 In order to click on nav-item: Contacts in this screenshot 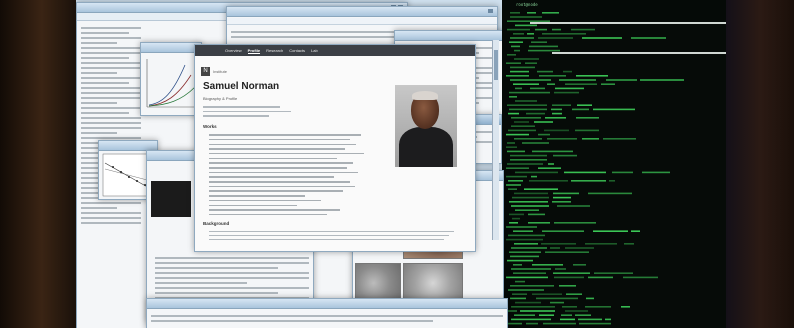, I will do `click(297, 50)`.